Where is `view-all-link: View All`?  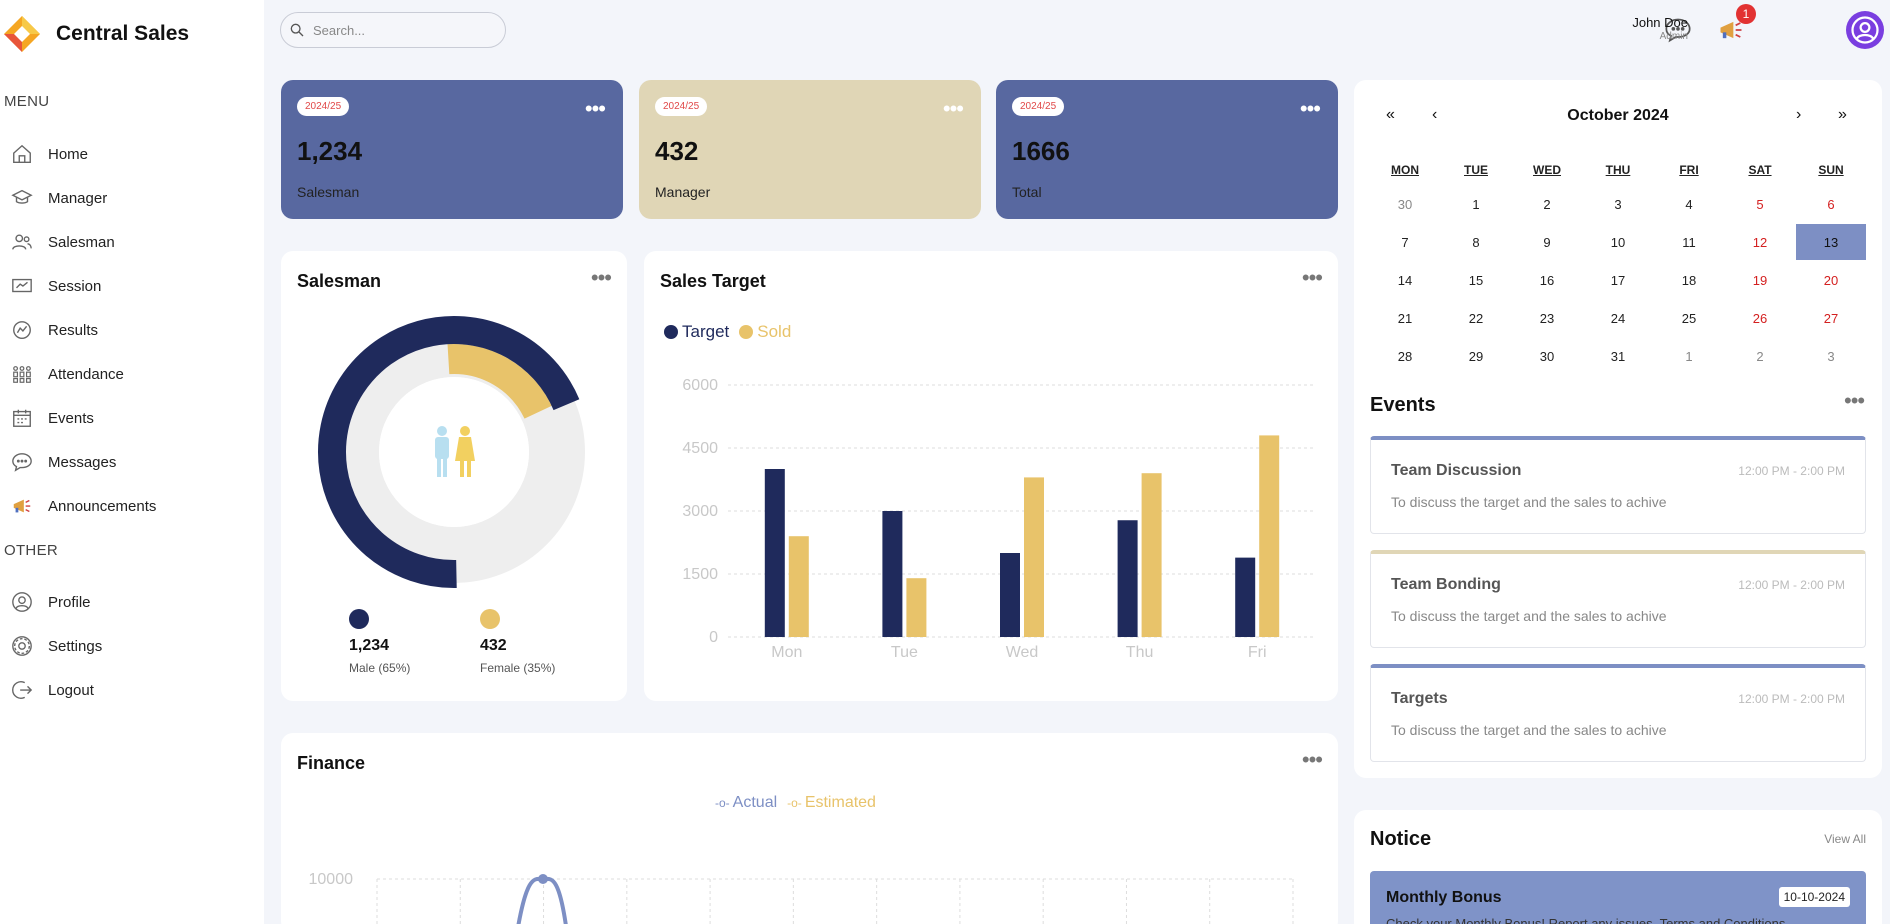 view-all-link: View All is located at coordinates (1845, 839).